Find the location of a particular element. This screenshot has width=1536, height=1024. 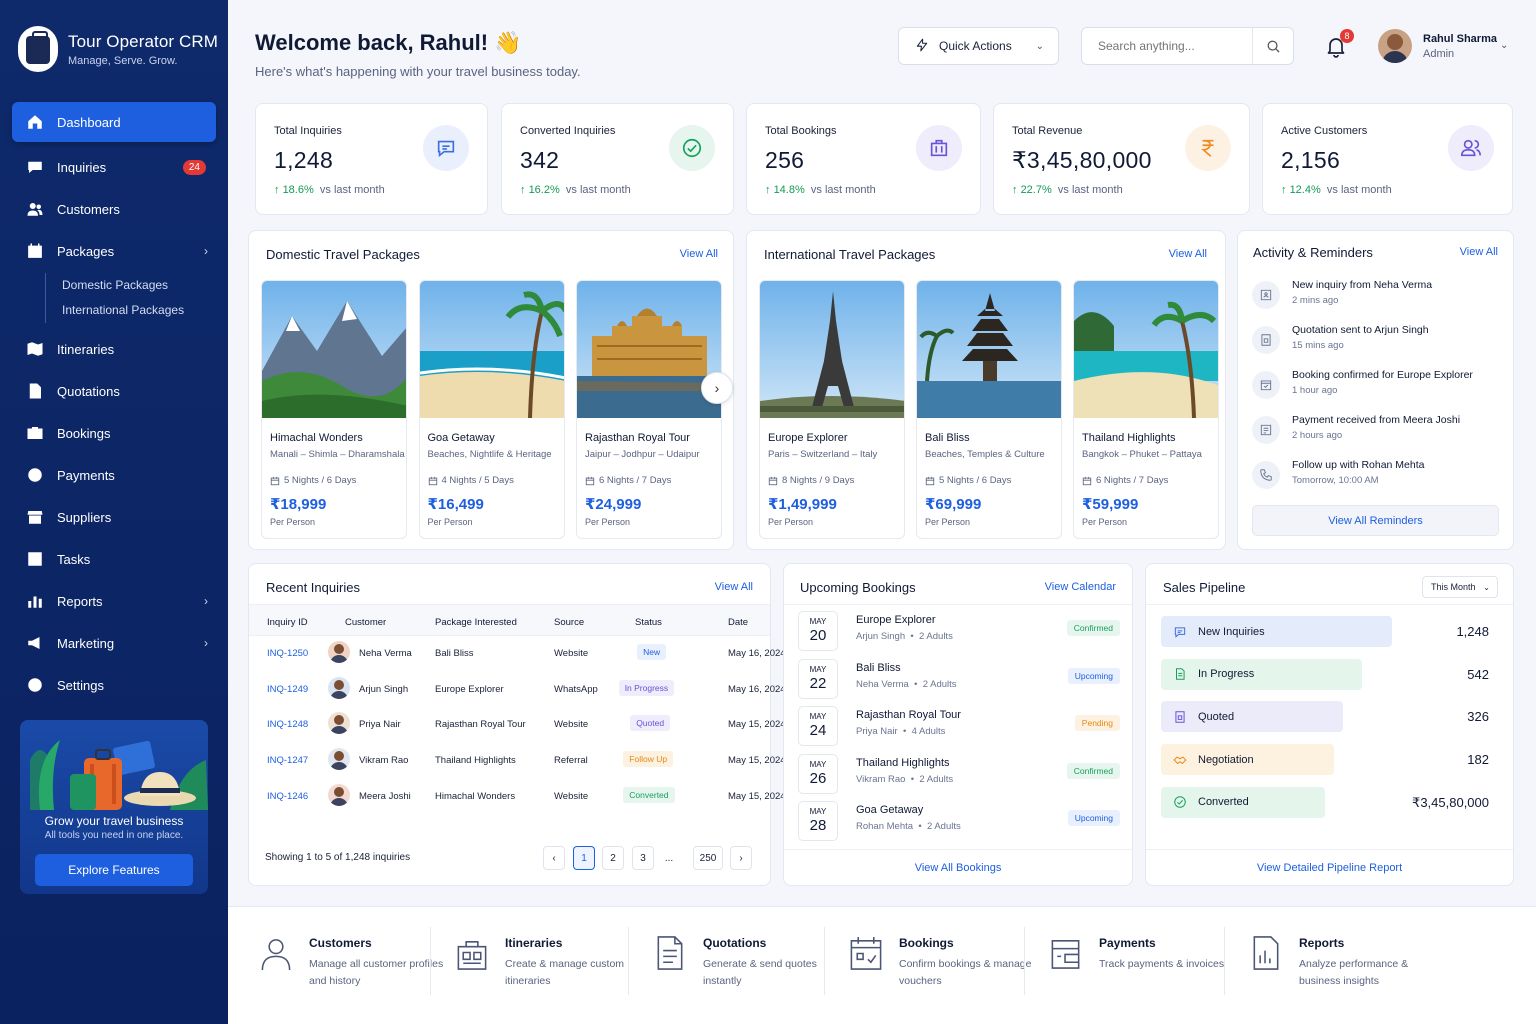

pagination-page-3: 3 is located at coordinates (643, 858).